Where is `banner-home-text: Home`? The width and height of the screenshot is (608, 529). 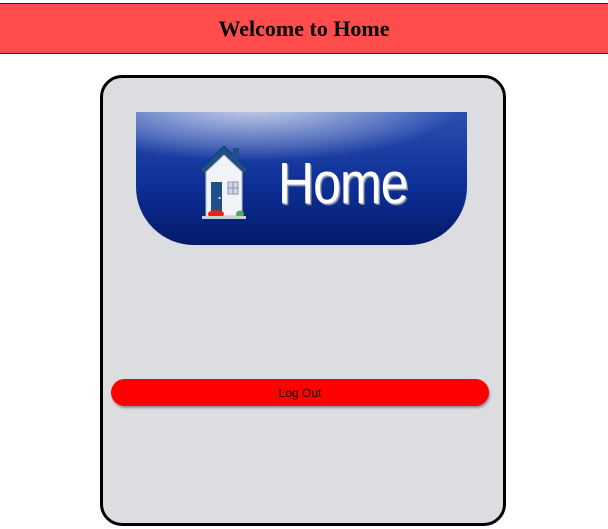
banner-home-text: Home is located at coordinates (343, 183).